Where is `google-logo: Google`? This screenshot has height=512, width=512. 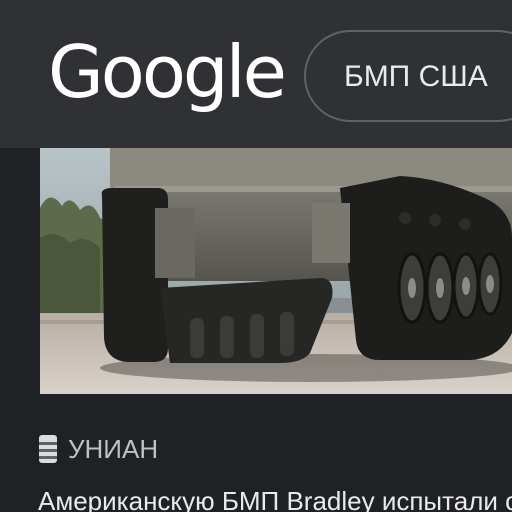 google-logo: Google is located at coordinates (167, 72).